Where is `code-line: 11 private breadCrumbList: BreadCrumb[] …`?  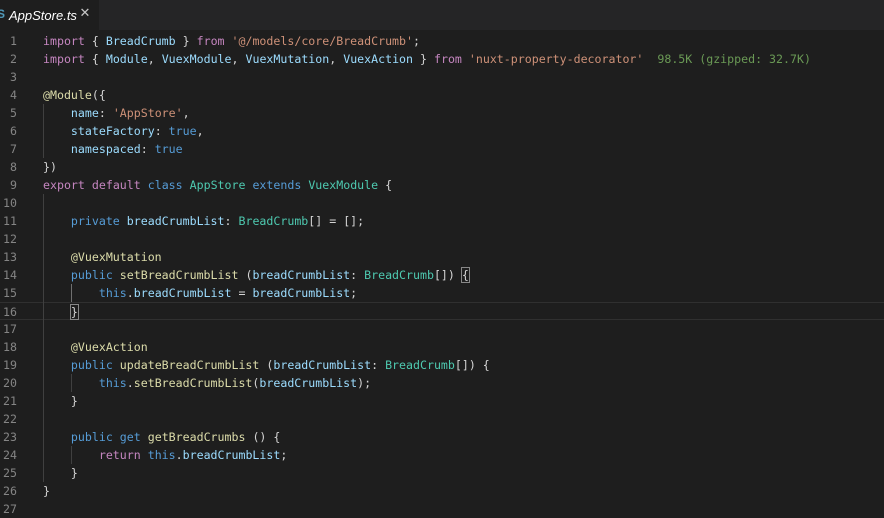
code-line: 11 private breadCrumbList: BreadCrumb[] … is located at coordinates (442, 221).